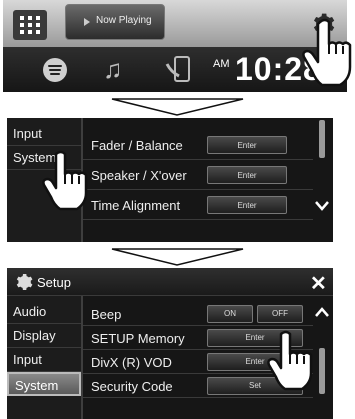 The height and width of the screenshot is (419, 355). What do you see at coordinates (139, 175) in the screenshot?
I see `speaker-xover-label: Speaker / X'over` at bounding box center [139, 175].